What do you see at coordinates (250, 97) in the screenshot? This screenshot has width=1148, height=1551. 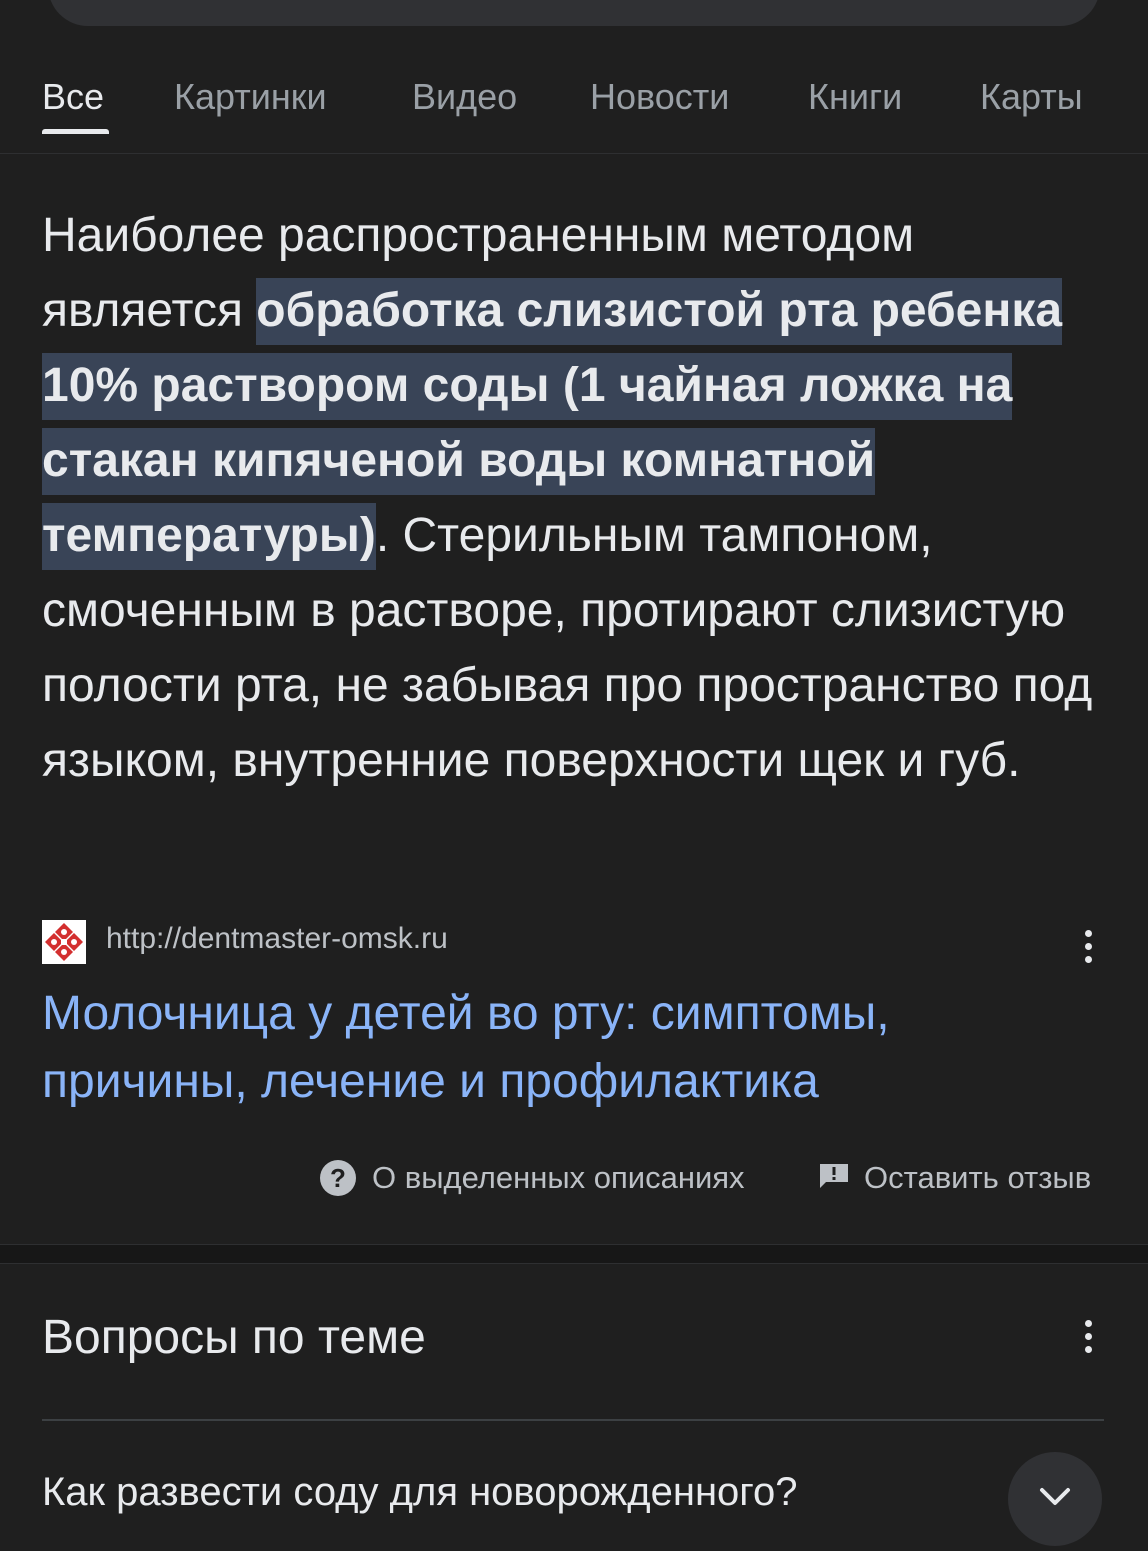 I see `tab-images: Картинки` at bounding box center [250, 97].